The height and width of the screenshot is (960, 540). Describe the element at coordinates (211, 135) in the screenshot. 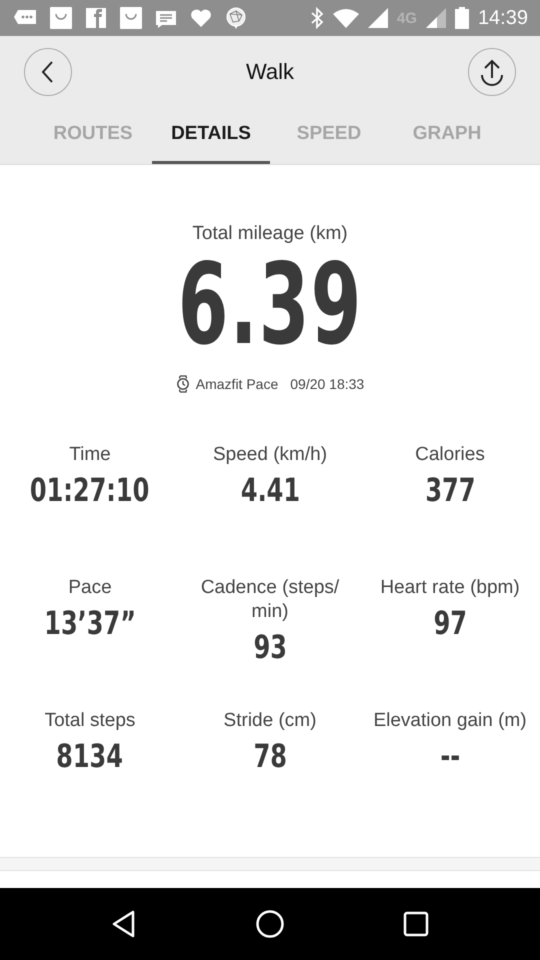

I see `tab: DETAILS` at that location.